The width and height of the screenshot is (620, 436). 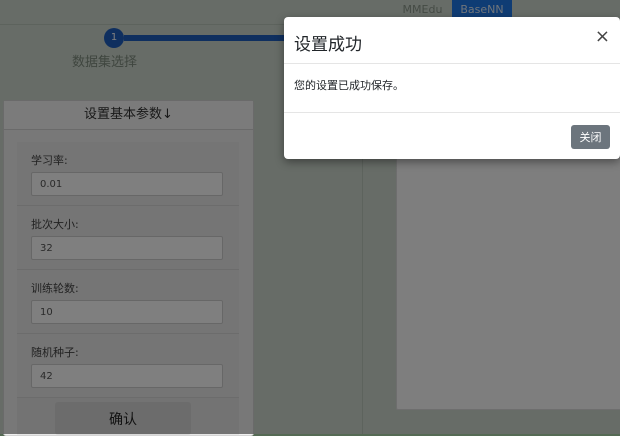 I want to click on dialog-message: 您的设置已成功保存。, so click(x=349, y=85).